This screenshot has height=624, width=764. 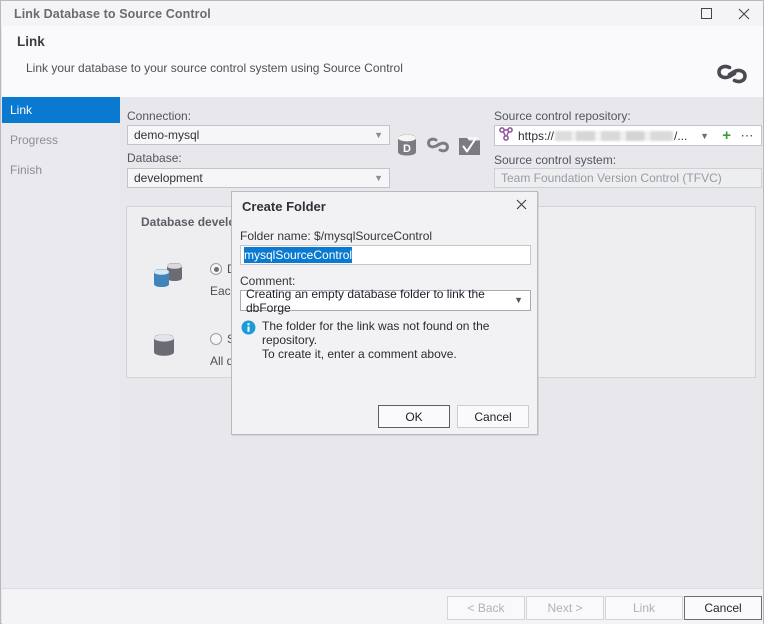 What do you see at coordinates (154, 158) in the screenshot?
I see `database-label: Database:` at bounding box center [154, 158].